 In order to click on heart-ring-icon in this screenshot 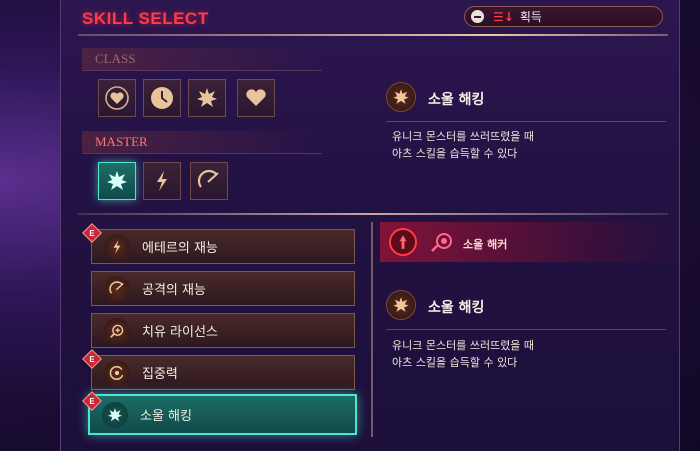, I will do `click(117, 98)`.